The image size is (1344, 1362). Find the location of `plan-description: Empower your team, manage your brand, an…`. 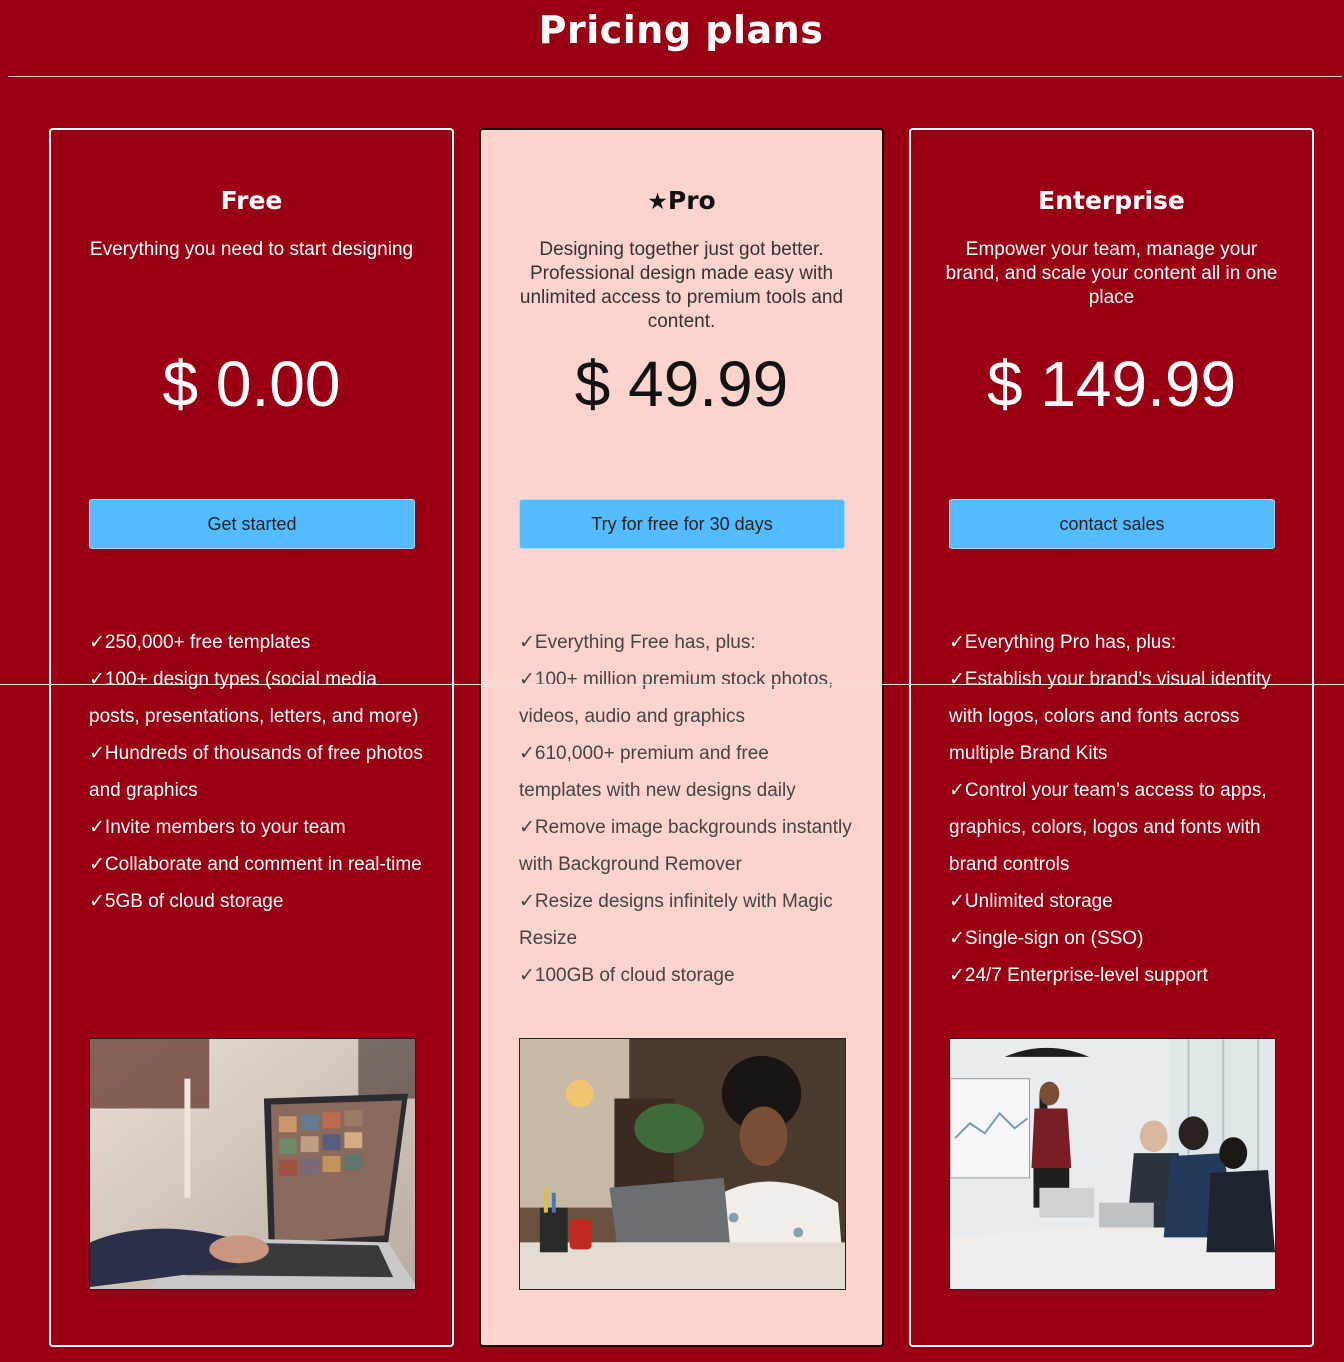

plan-description: Empower your team, manage your brand, an… is located at coordinates (1111, 273).